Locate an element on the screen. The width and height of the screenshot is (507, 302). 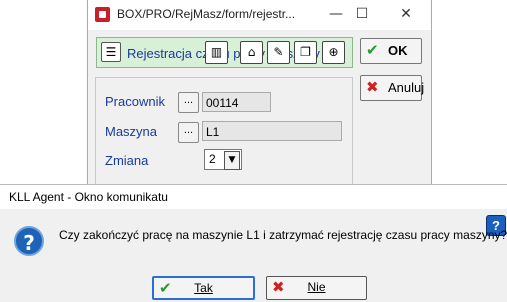
maximize-button: ☐ is located at coordinates (362, 14).